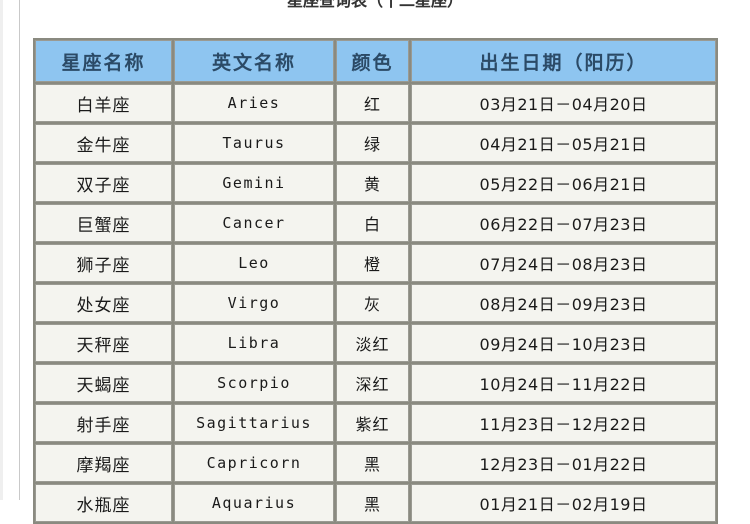 This screenshot has width=750, height=524. I want to click on cell-color: 灰, so click(372, 303).